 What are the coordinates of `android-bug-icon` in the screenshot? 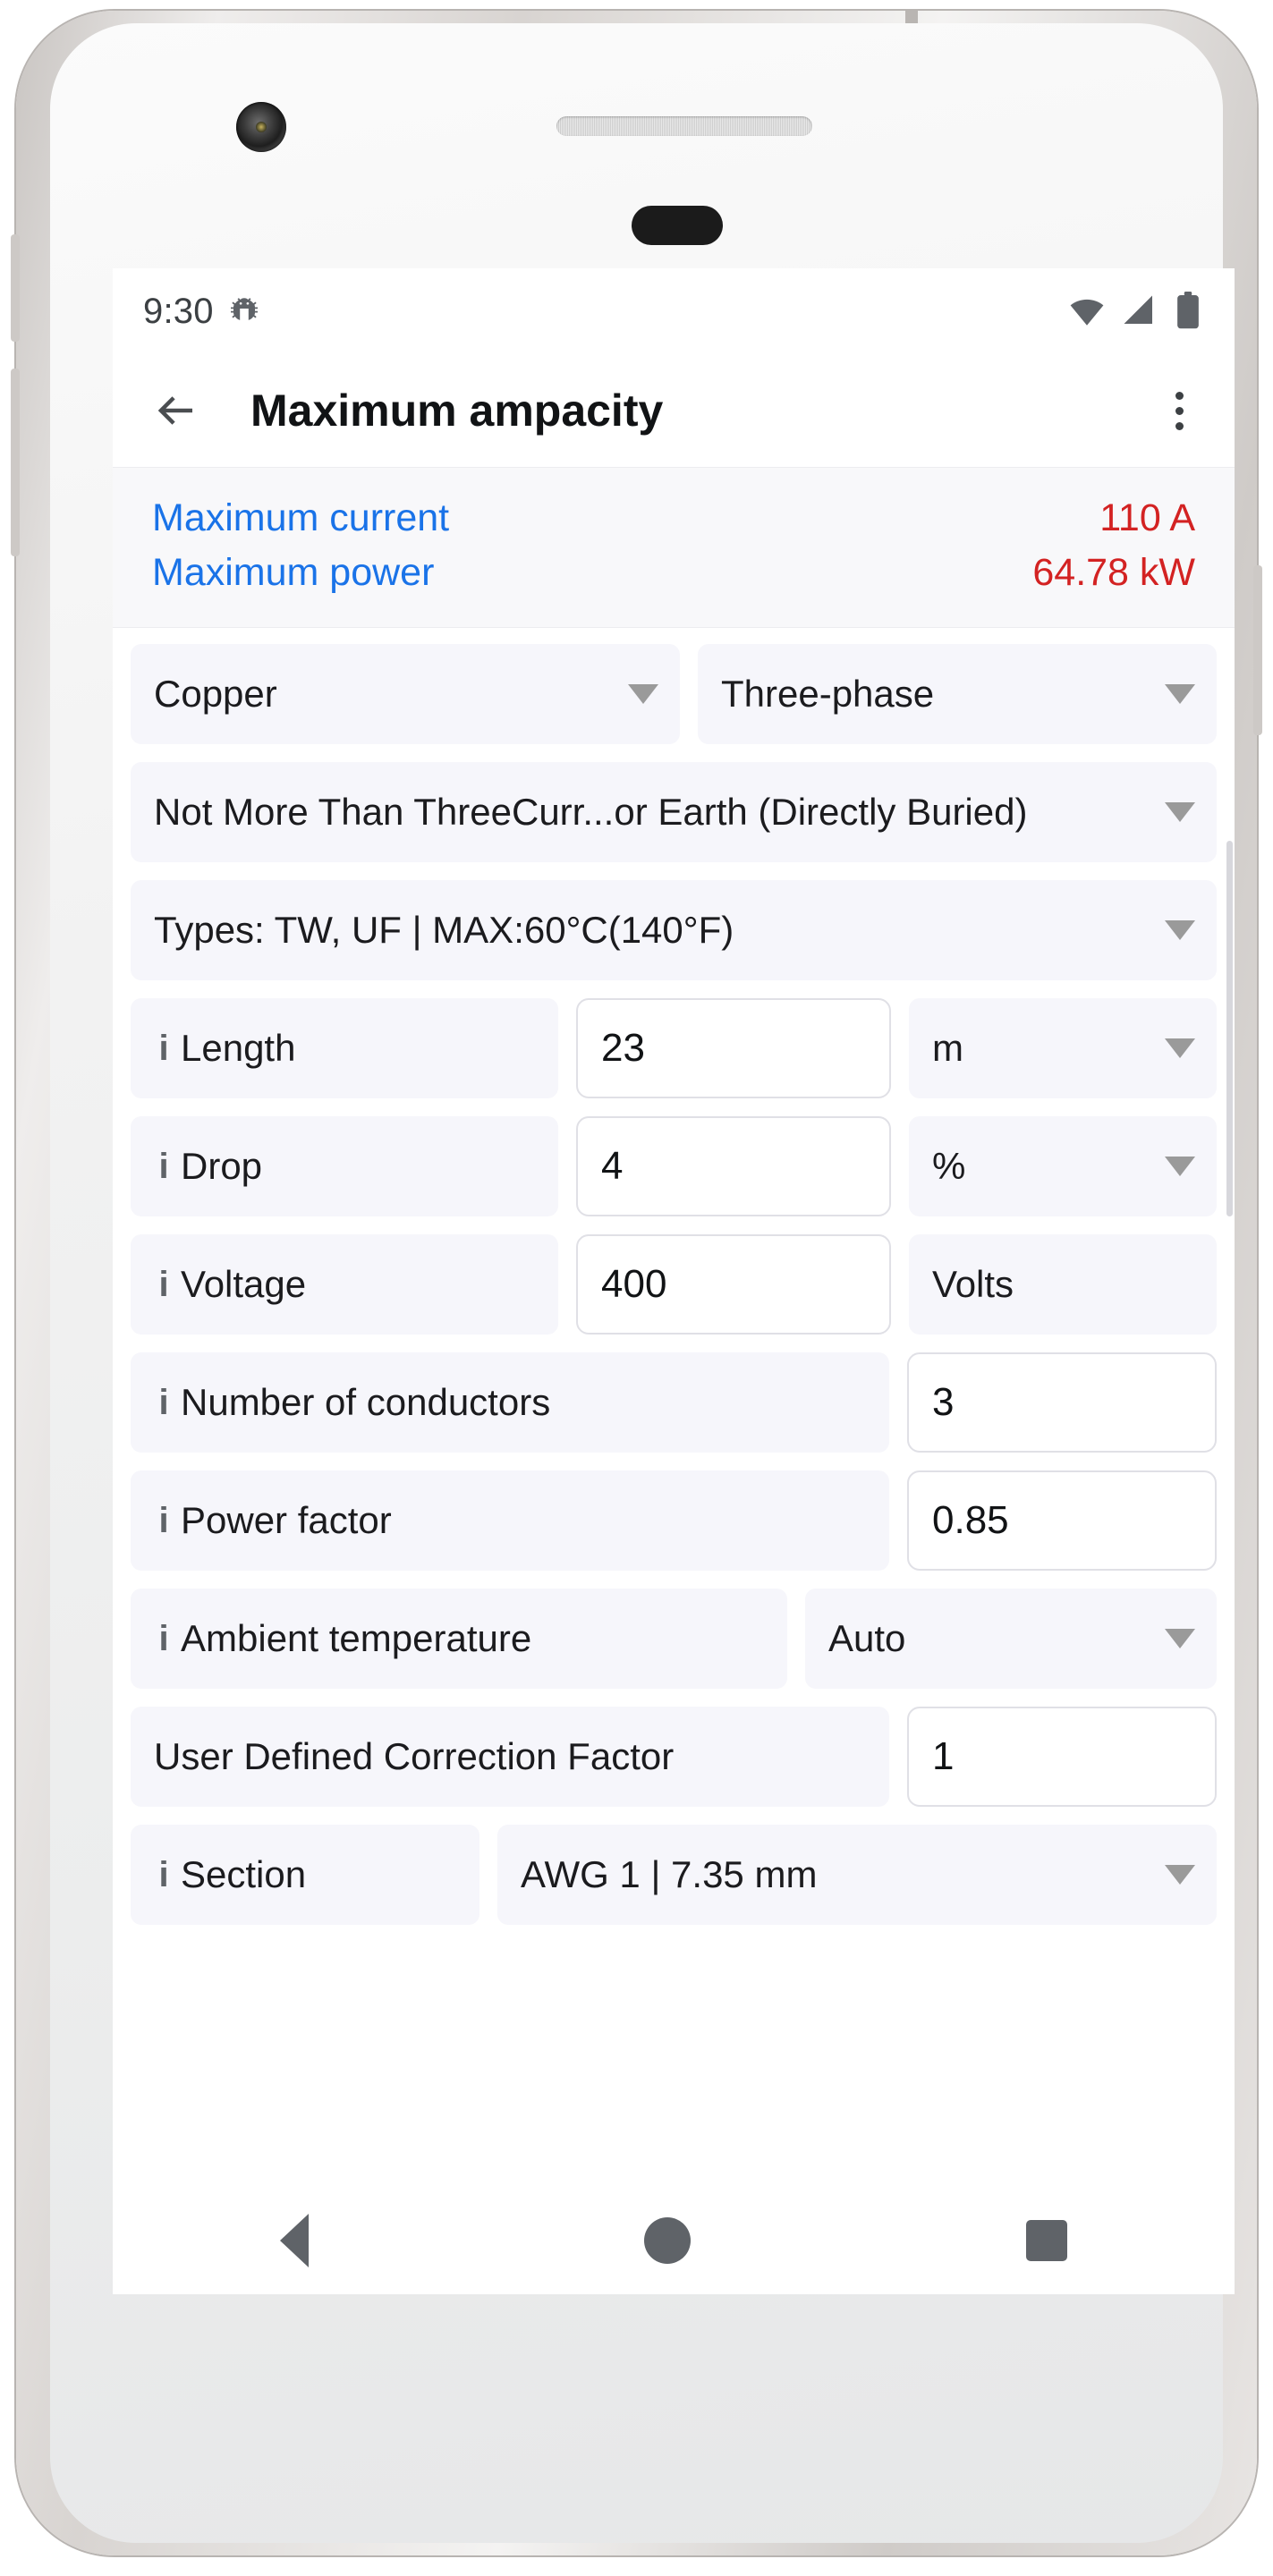 It's located at (244, 309).